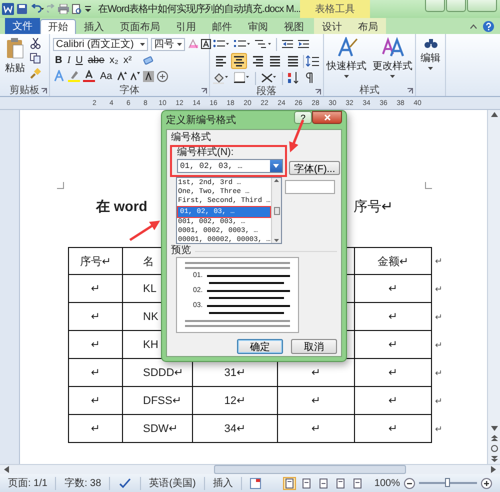 The width and height of the screenshot is (500, 492). What do you see at coordinates (6, 469) in the screenshot?
I see `scroll-left-icon` at bounding box center [6, 469].